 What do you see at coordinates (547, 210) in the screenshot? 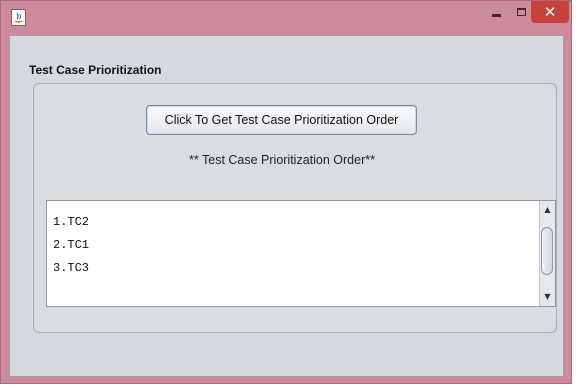
I see `scroll-up-icon: ▲` at bounding box center [547, 210].